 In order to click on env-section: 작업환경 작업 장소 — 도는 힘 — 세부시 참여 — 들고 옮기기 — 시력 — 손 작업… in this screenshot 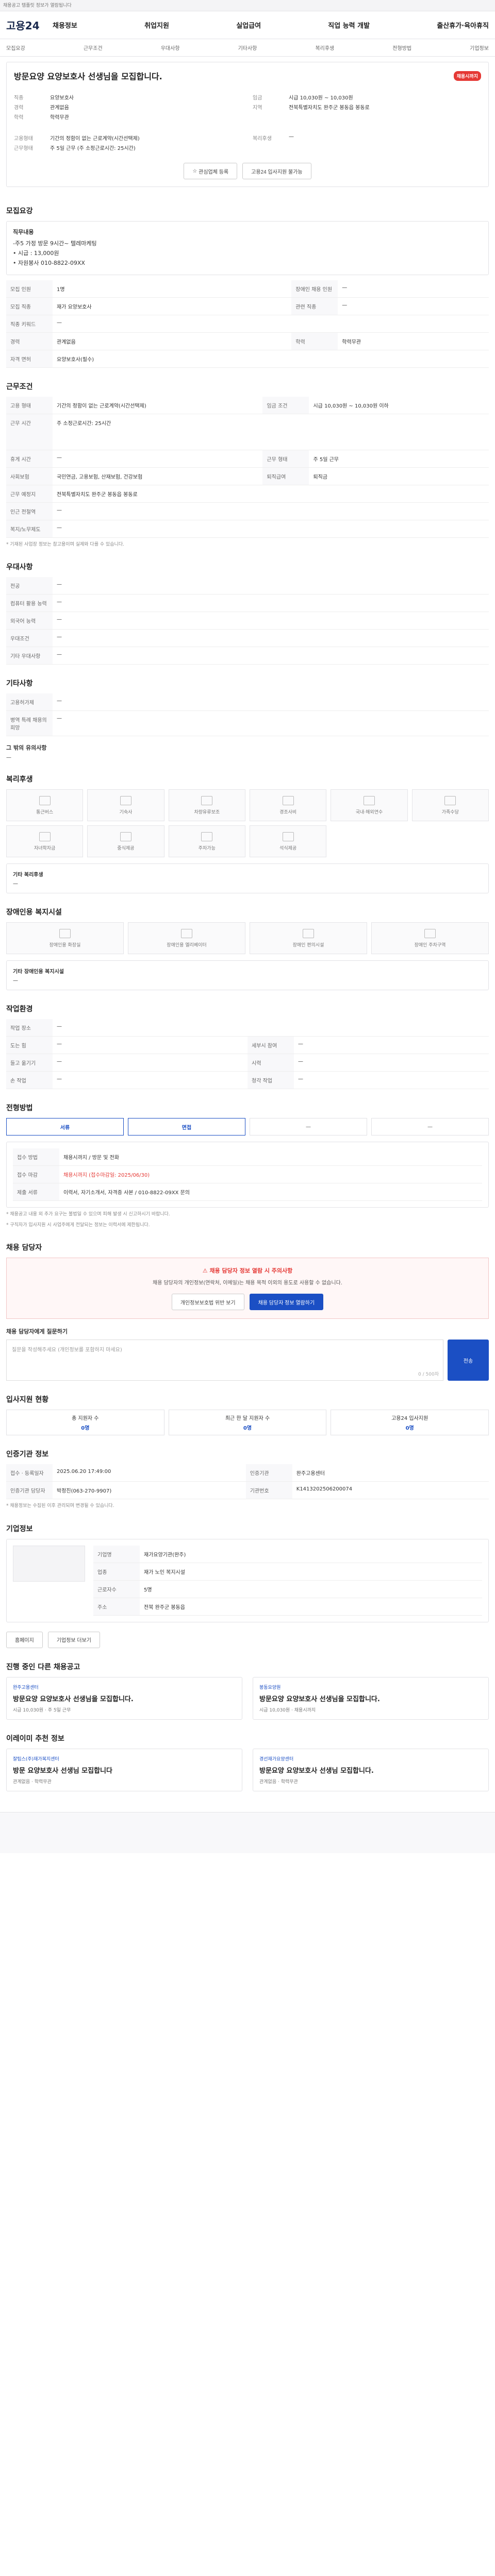, I will do `click(247, 1040)`.